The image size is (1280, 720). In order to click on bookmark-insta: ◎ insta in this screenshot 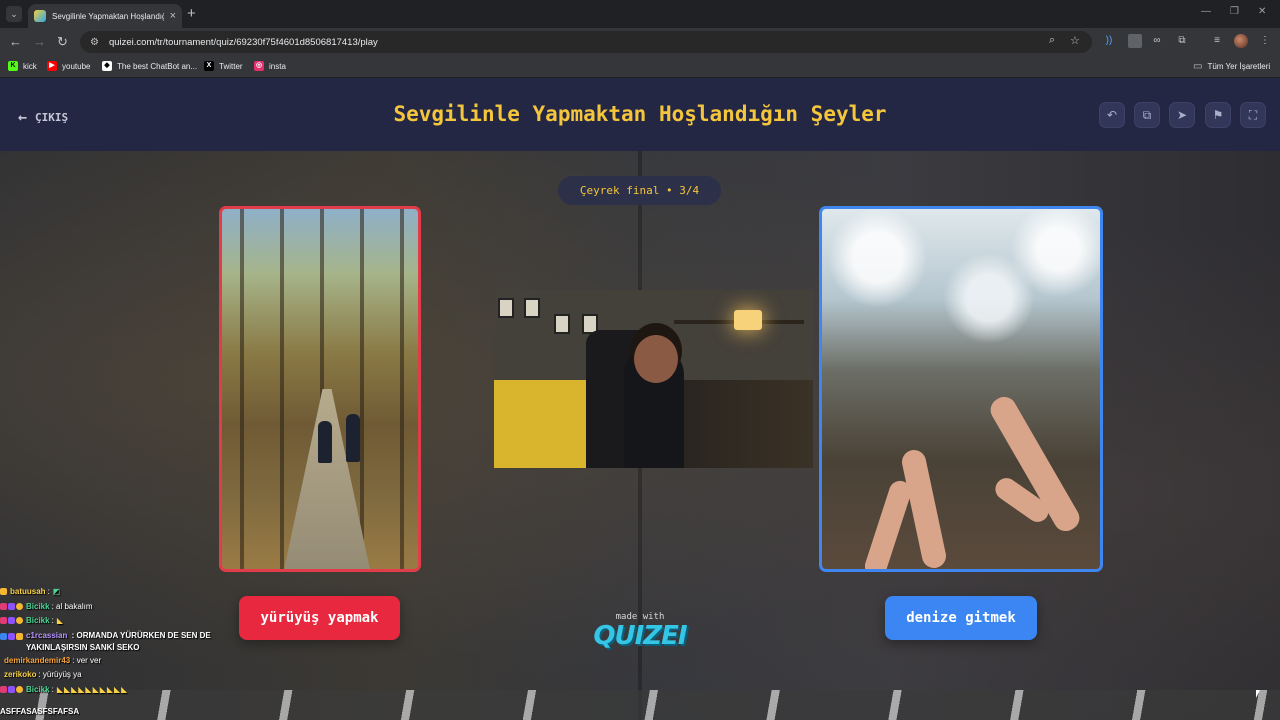, I will do `click(270, 66)`.